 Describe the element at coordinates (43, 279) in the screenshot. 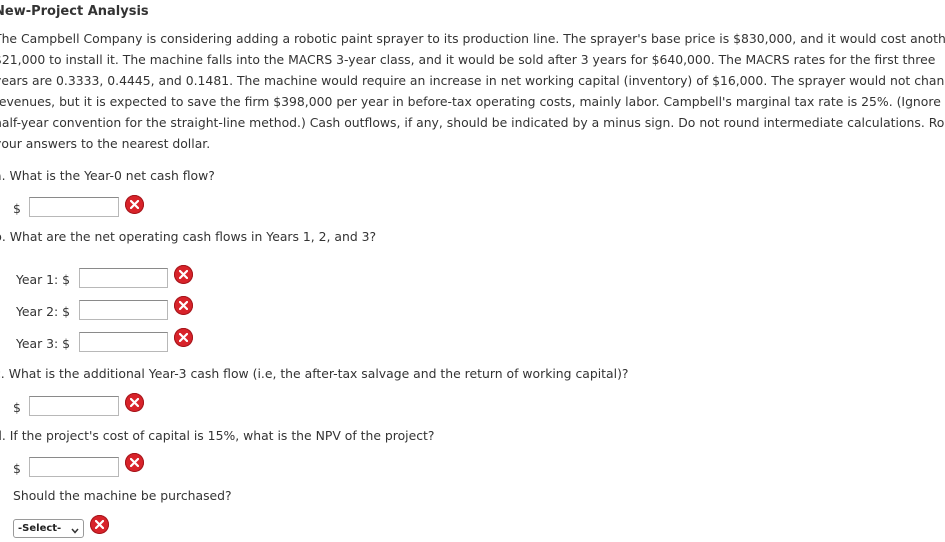

I see `year1-label: Year 1: $` at that location.